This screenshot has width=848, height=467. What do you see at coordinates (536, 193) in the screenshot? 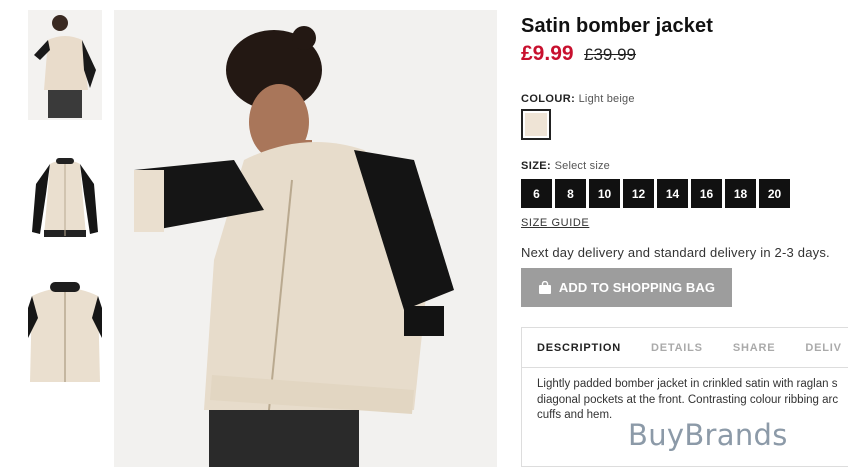
I see `size-button-6: 6` at bounding box center [536, 193].